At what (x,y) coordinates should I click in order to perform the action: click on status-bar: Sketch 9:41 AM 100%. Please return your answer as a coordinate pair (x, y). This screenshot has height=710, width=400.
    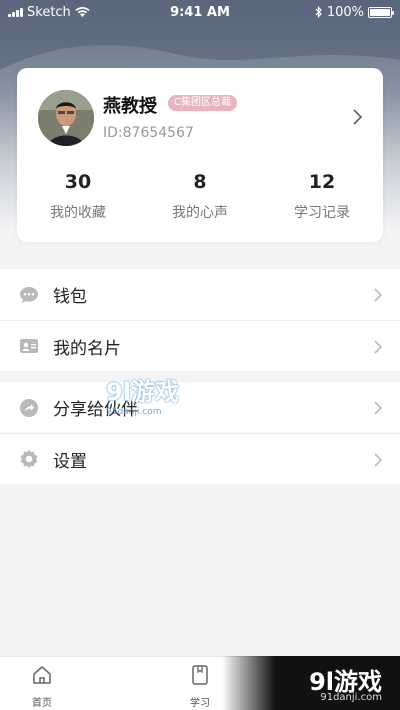
    Looking at the image, I should click on (200, 12).